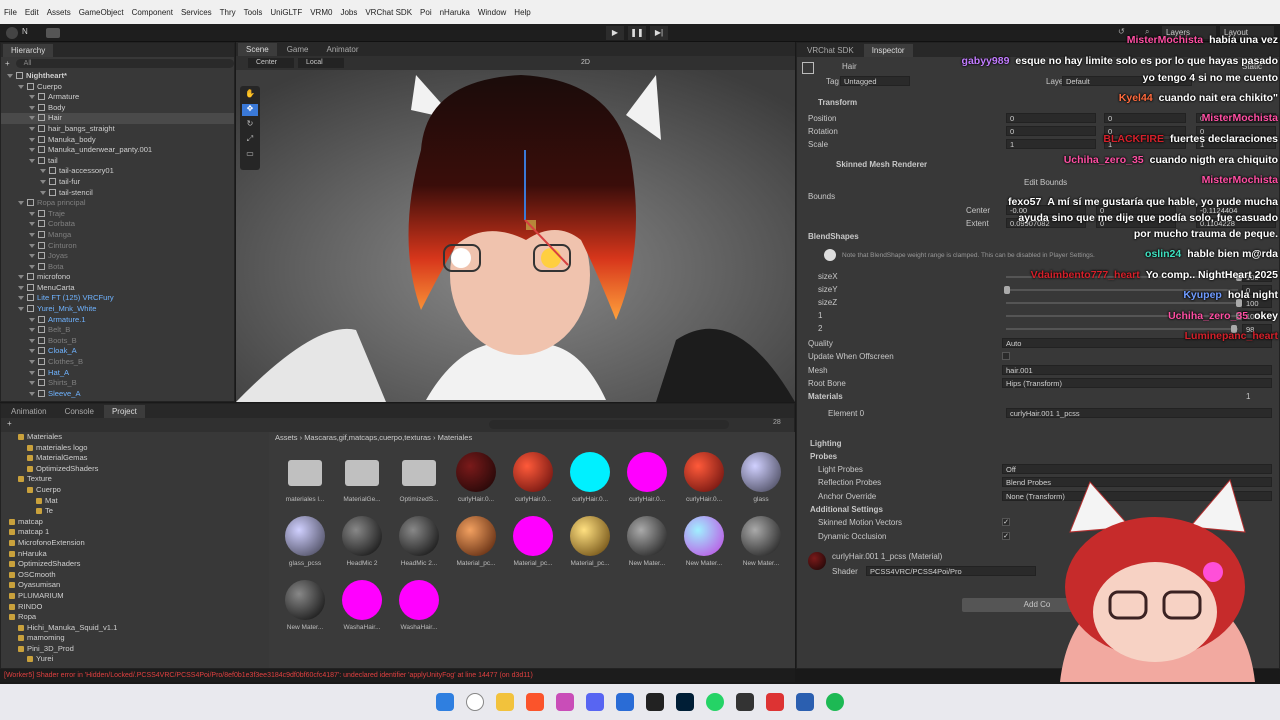 The height and width of the screenshot is (720, 1280). Describe the element at coordinates (117, 224) in the screenshot. I see `hierarchy-item: Corbata` at that location.